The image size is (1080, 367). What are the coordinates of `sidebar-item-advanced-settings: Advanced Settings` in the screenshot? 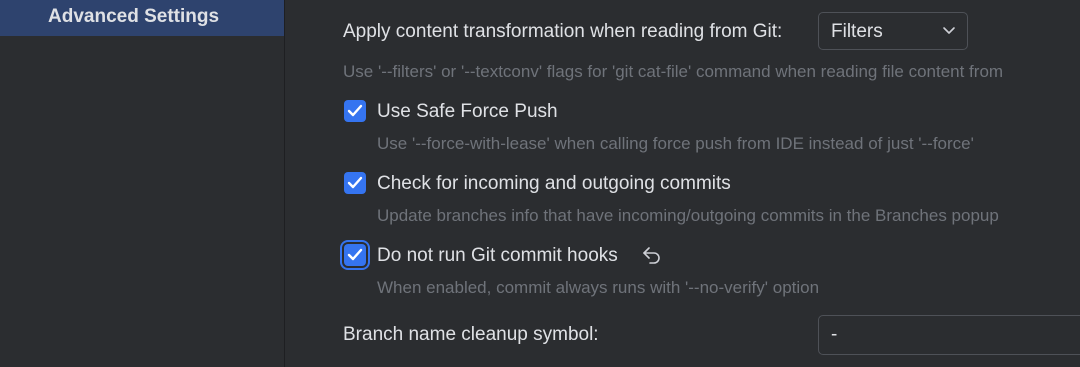 It's located at (142, 18).